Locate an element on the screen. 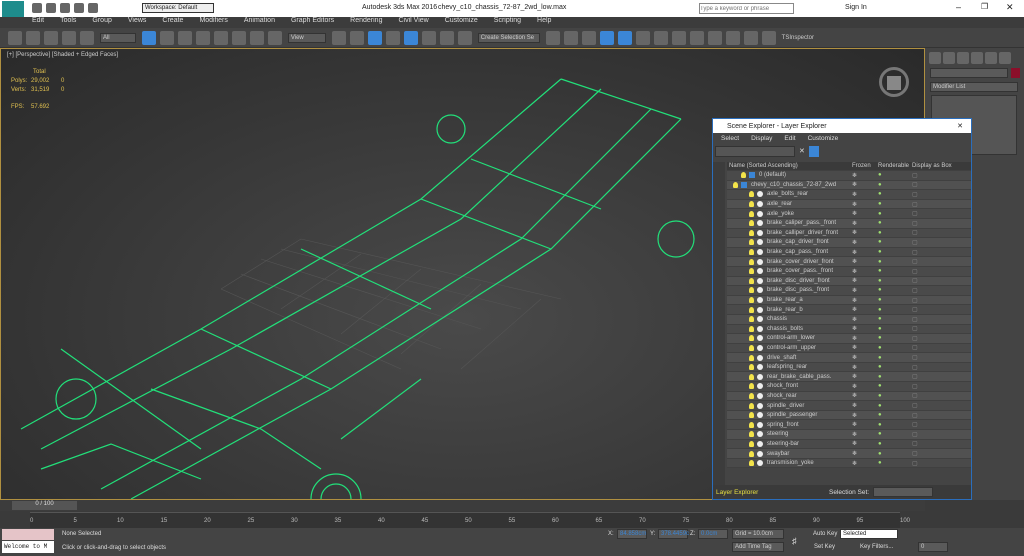 The width and height of the screenshot is (1024, 556). object-name-field is located at coordinates (969, 73).